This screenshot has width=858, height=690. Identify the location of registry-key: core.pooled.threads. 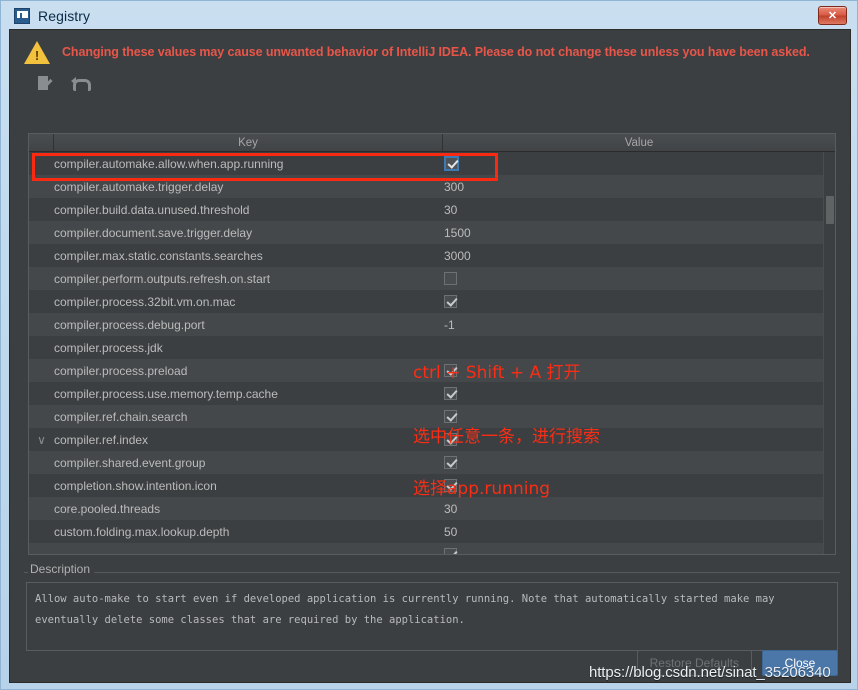
(107, 508).